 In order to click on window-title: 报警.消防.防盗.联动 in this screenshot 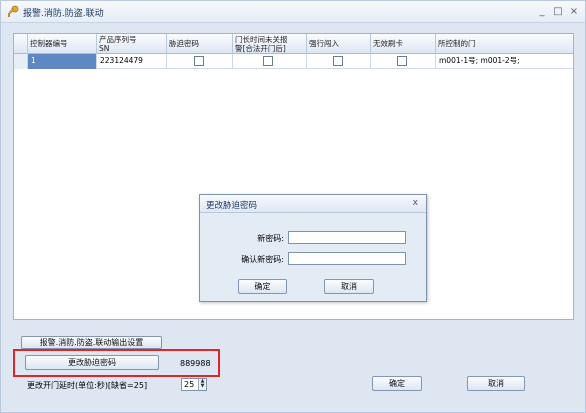, I will do `click(63, 14)`.